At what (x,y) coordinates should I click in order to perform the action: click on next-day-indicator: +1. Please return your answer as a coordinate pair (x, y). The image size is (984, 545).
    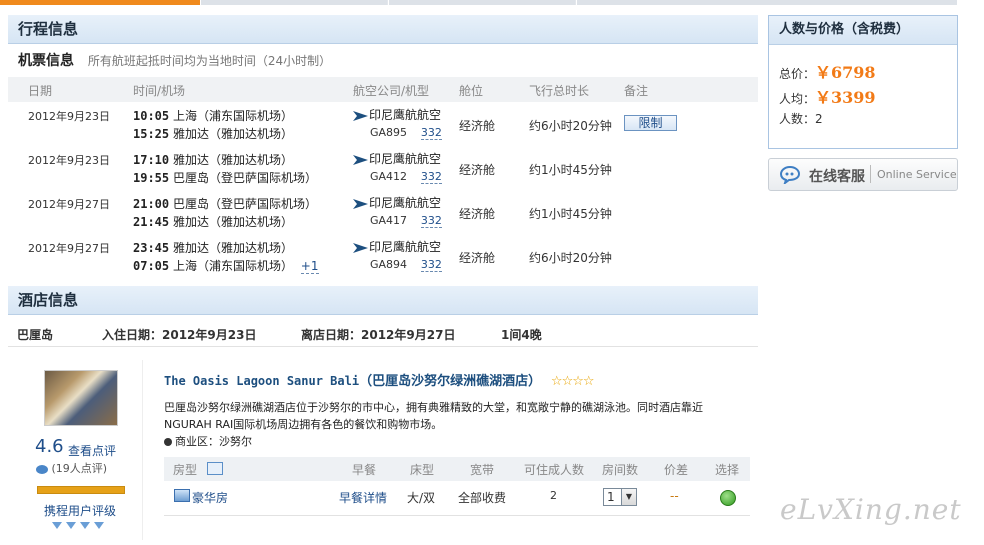
    Looking at the image, I should click on (309, 266).